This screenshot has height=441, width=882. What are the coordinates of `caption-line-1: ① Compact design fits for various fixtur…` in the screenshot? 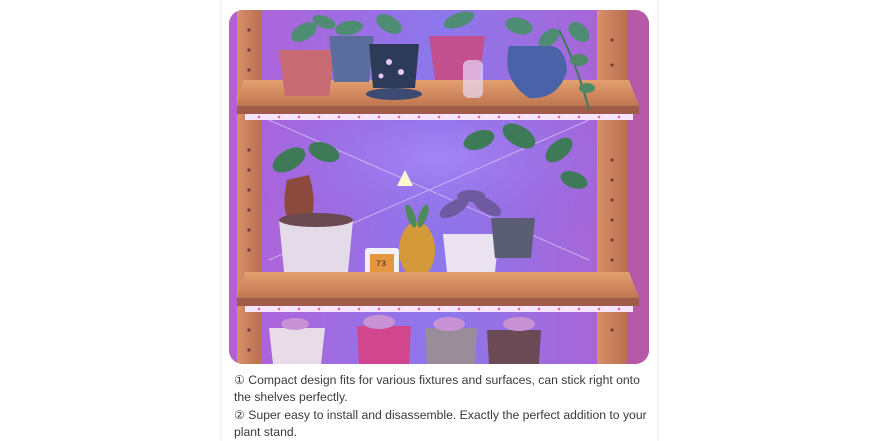 It's located at (437, 389).